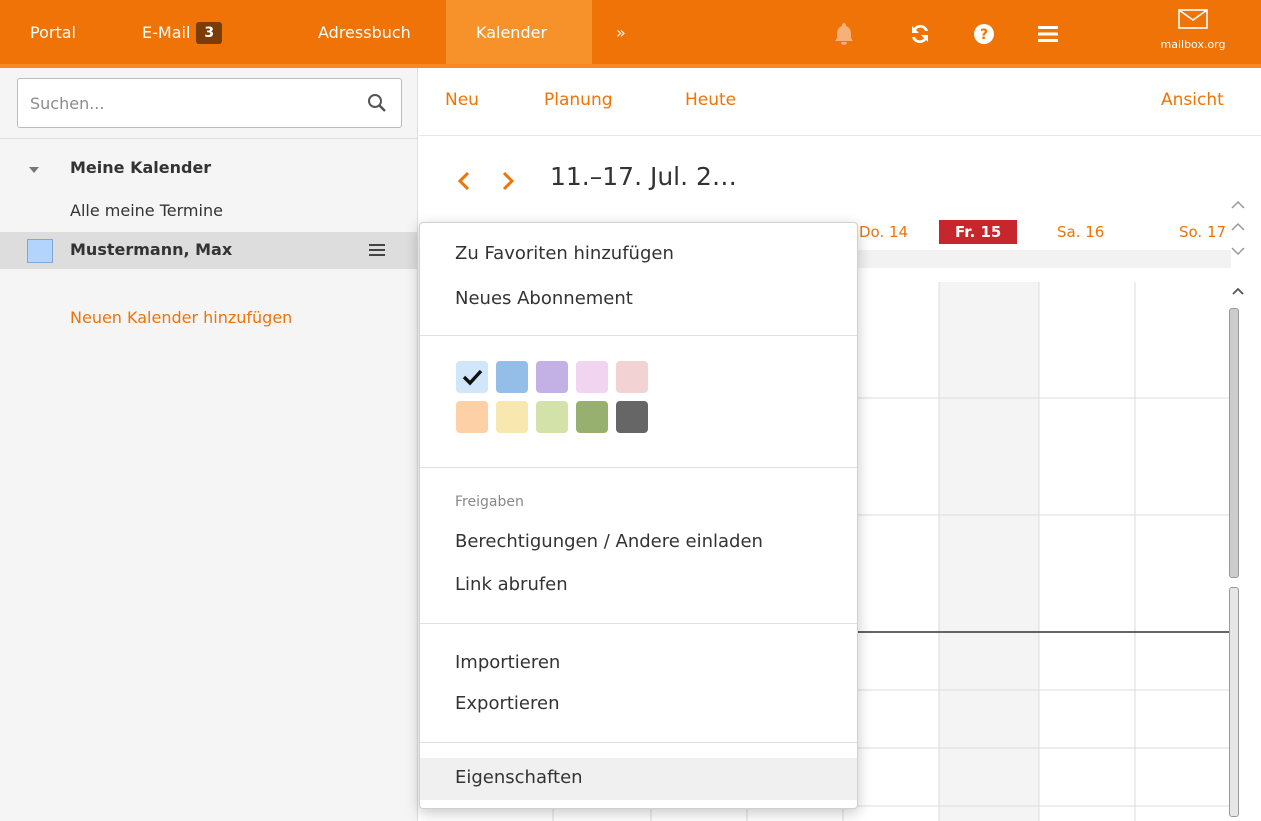 This screenshot has height=821, width=1261. What do you see at coordinates (140, 167) in the screenshot?
I see `my-calendars-title: Meine Kalender` at bounding box center [140, 167].